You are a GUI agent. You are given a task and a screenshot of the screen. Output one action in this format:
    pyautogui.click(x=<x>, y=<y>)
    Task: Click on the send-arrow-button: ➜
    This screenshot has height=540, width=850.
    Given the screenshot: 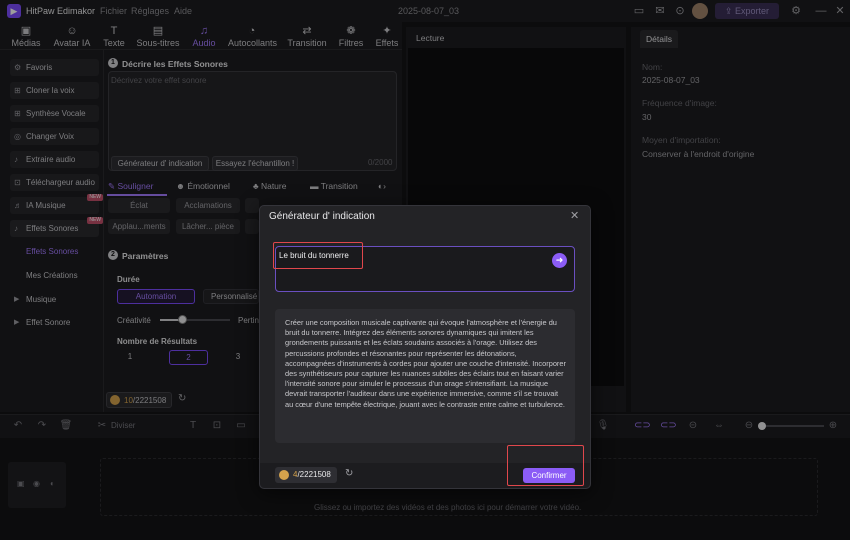 What is the action you would take?
    pyautogui.click(x=559, y=260)
    